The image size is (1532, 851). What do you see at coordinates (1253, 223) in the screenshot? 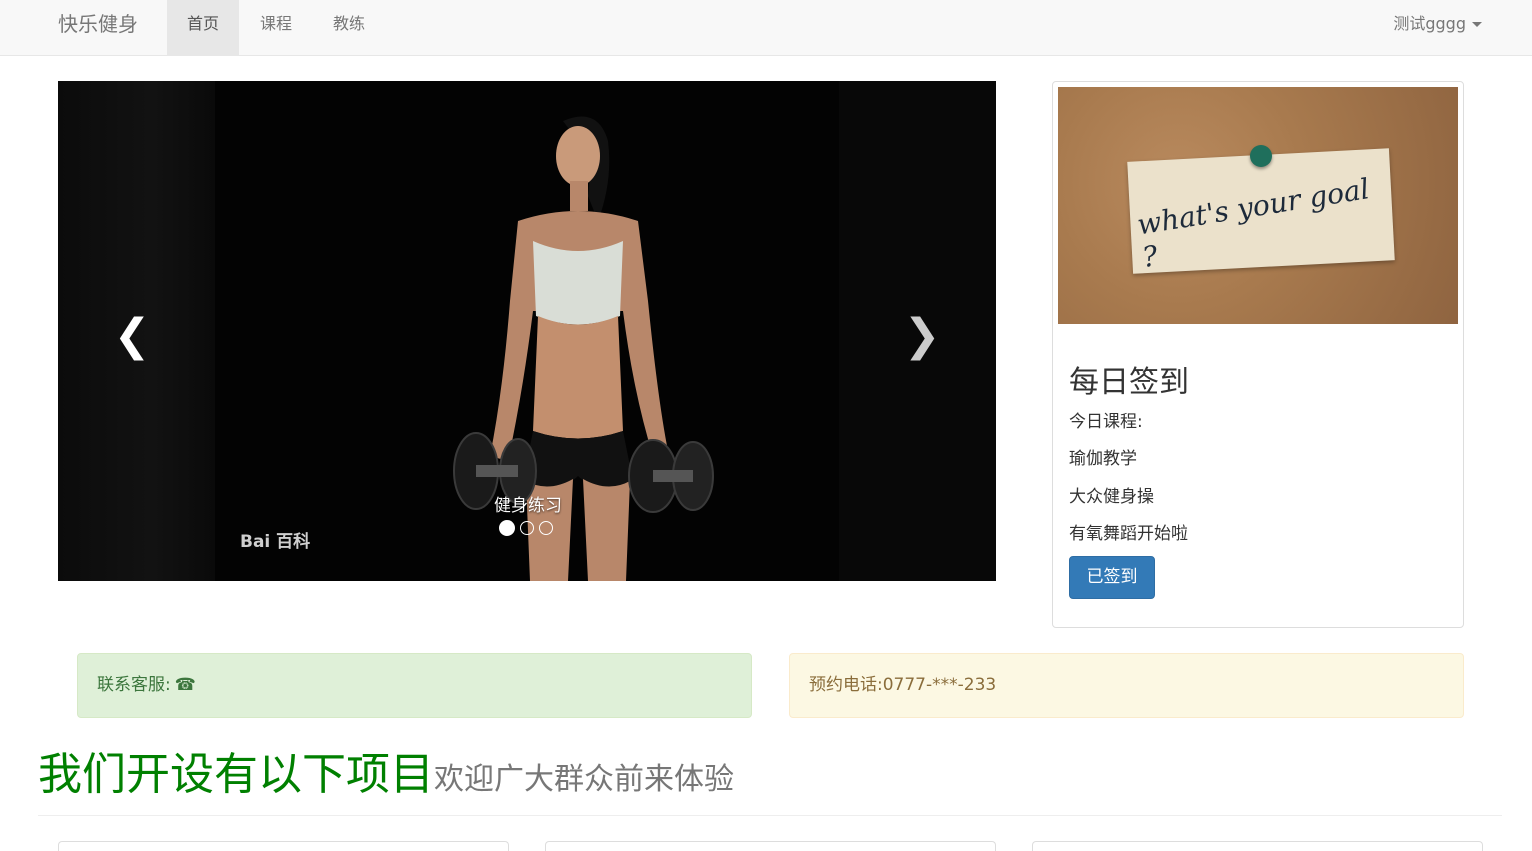
I see `goal-note-text: what's your goal ?` at bounding box center [1253, 223].